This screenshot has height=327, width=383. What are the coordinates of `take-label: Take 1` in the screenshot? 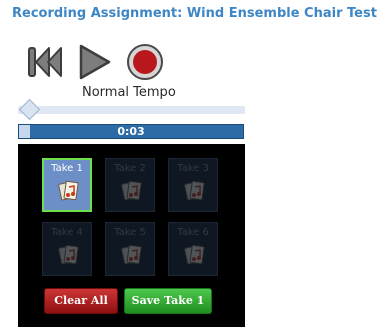 It's located at (67, 168).